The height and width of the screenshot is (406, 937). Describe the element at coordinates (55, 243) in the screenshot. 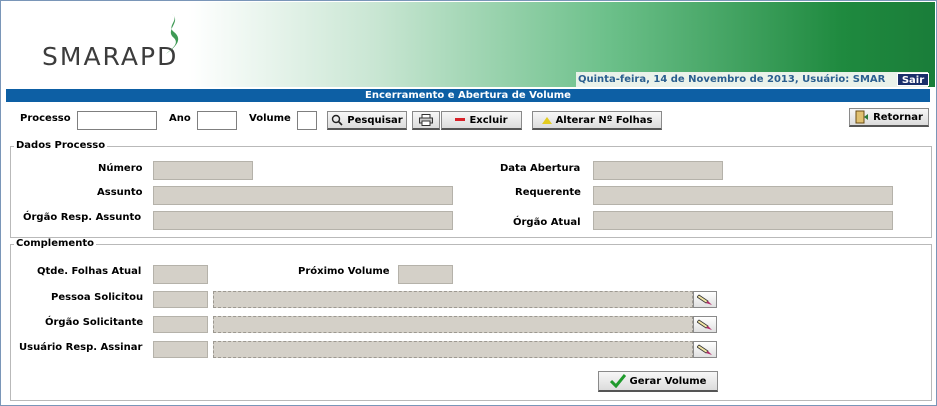

I see `complemento-legend: Complemento` at that location.